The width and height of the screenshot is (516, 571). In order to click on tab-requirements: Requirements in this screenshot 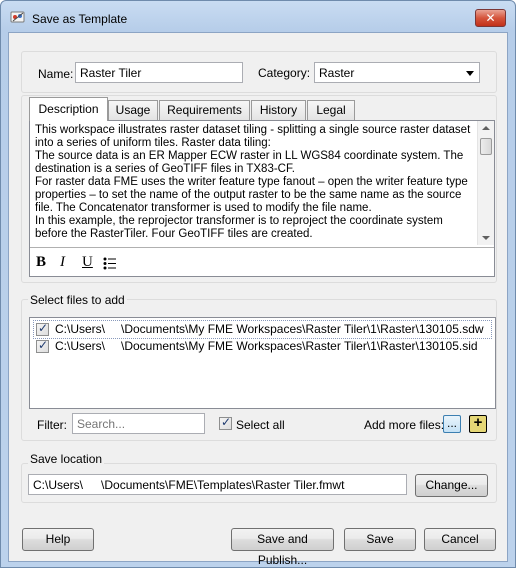, I will do `click(204, 110)`.